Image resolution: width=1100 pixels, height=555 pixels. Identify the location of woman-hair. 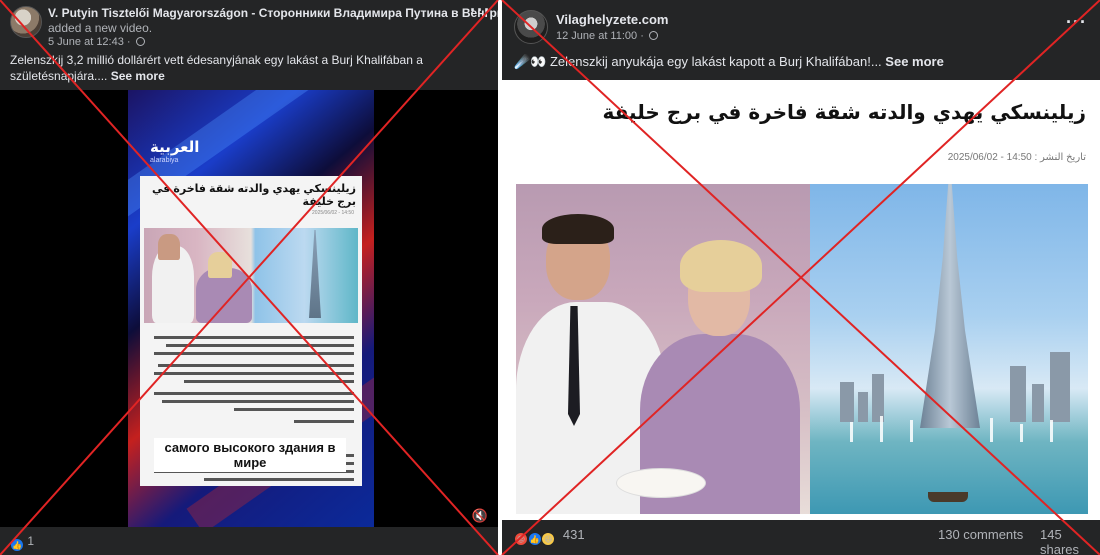
(721, 266).